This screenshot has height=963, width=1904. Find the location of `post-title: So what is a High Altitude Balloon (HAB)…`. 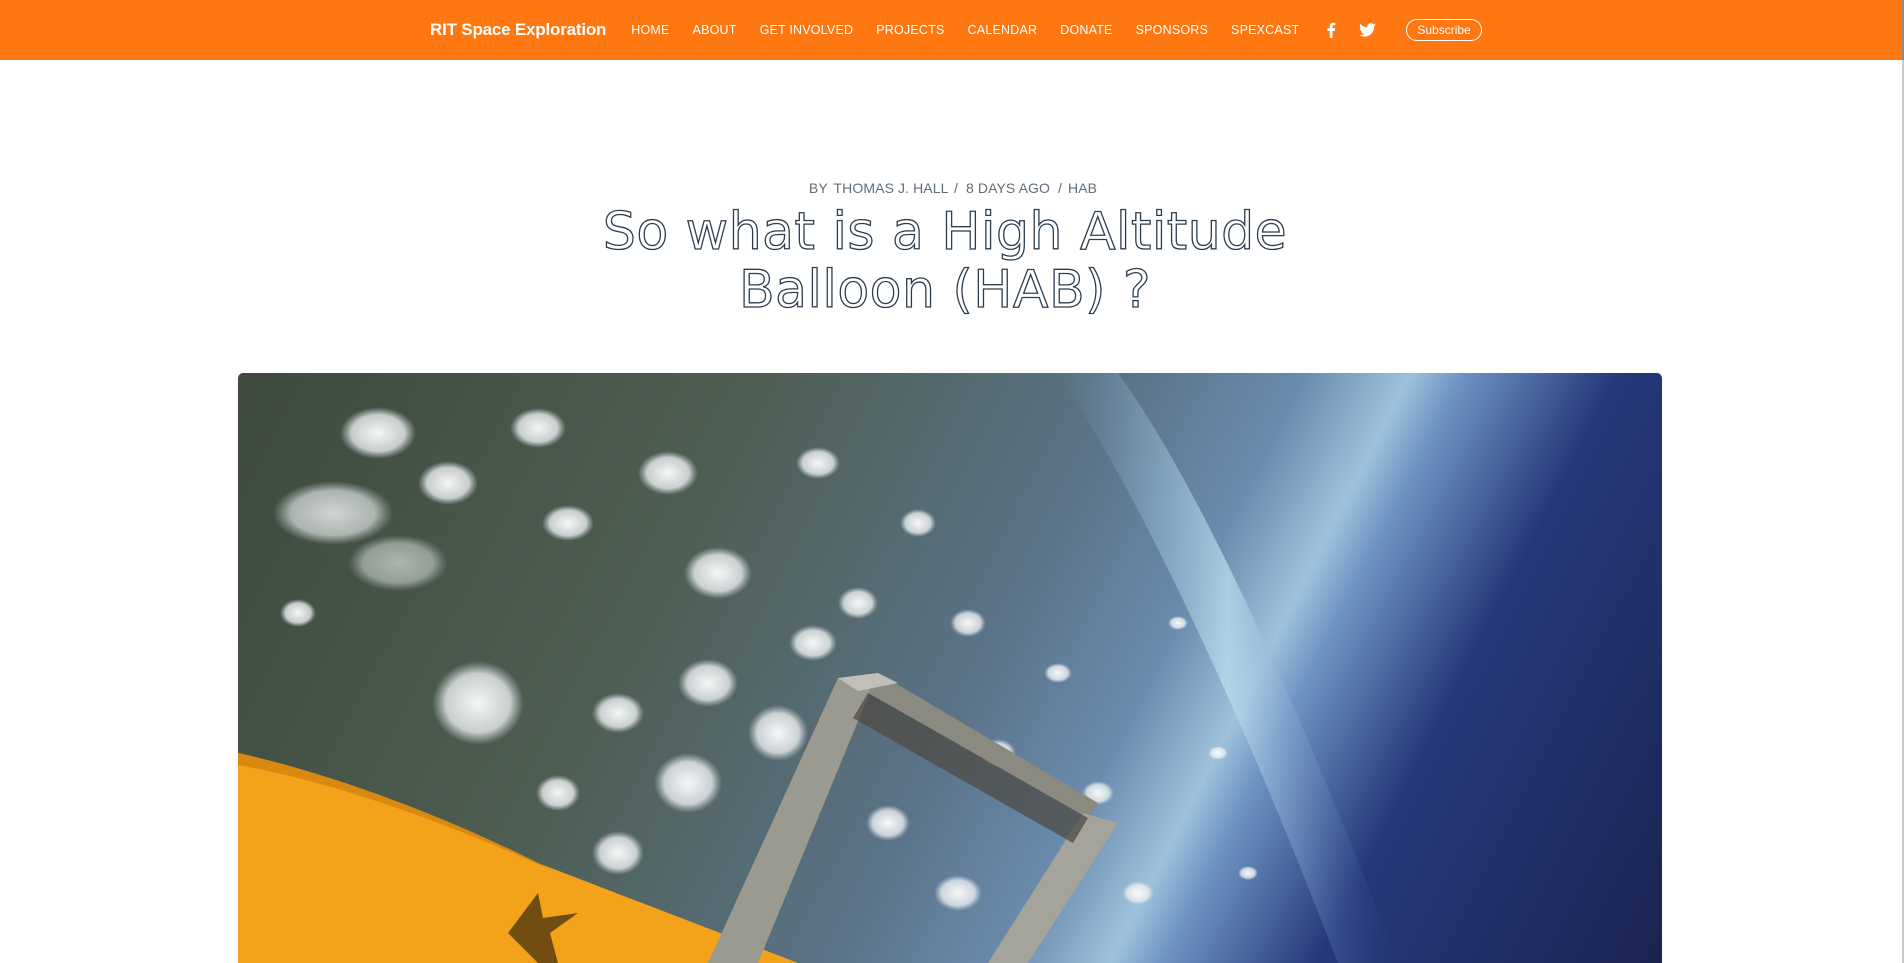

post-title: So what is a High Altitude Balloon (HAB)… is located at coordinates (945, 261).